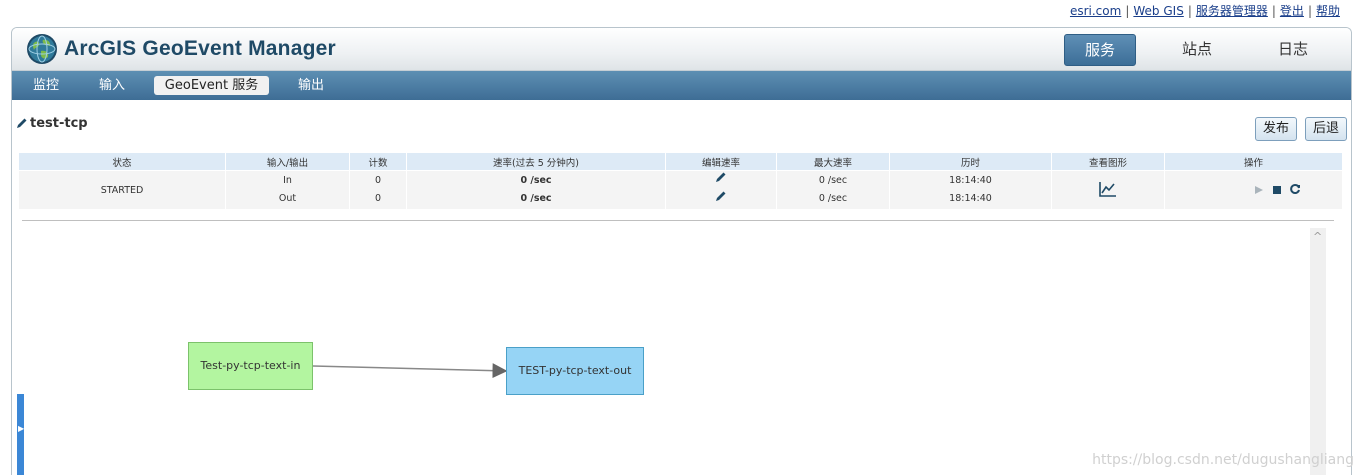 This screenshot has width=1360, height=475. Describe the element at coordinates (678, 220) in the screenshot. I see `divider` at that location.